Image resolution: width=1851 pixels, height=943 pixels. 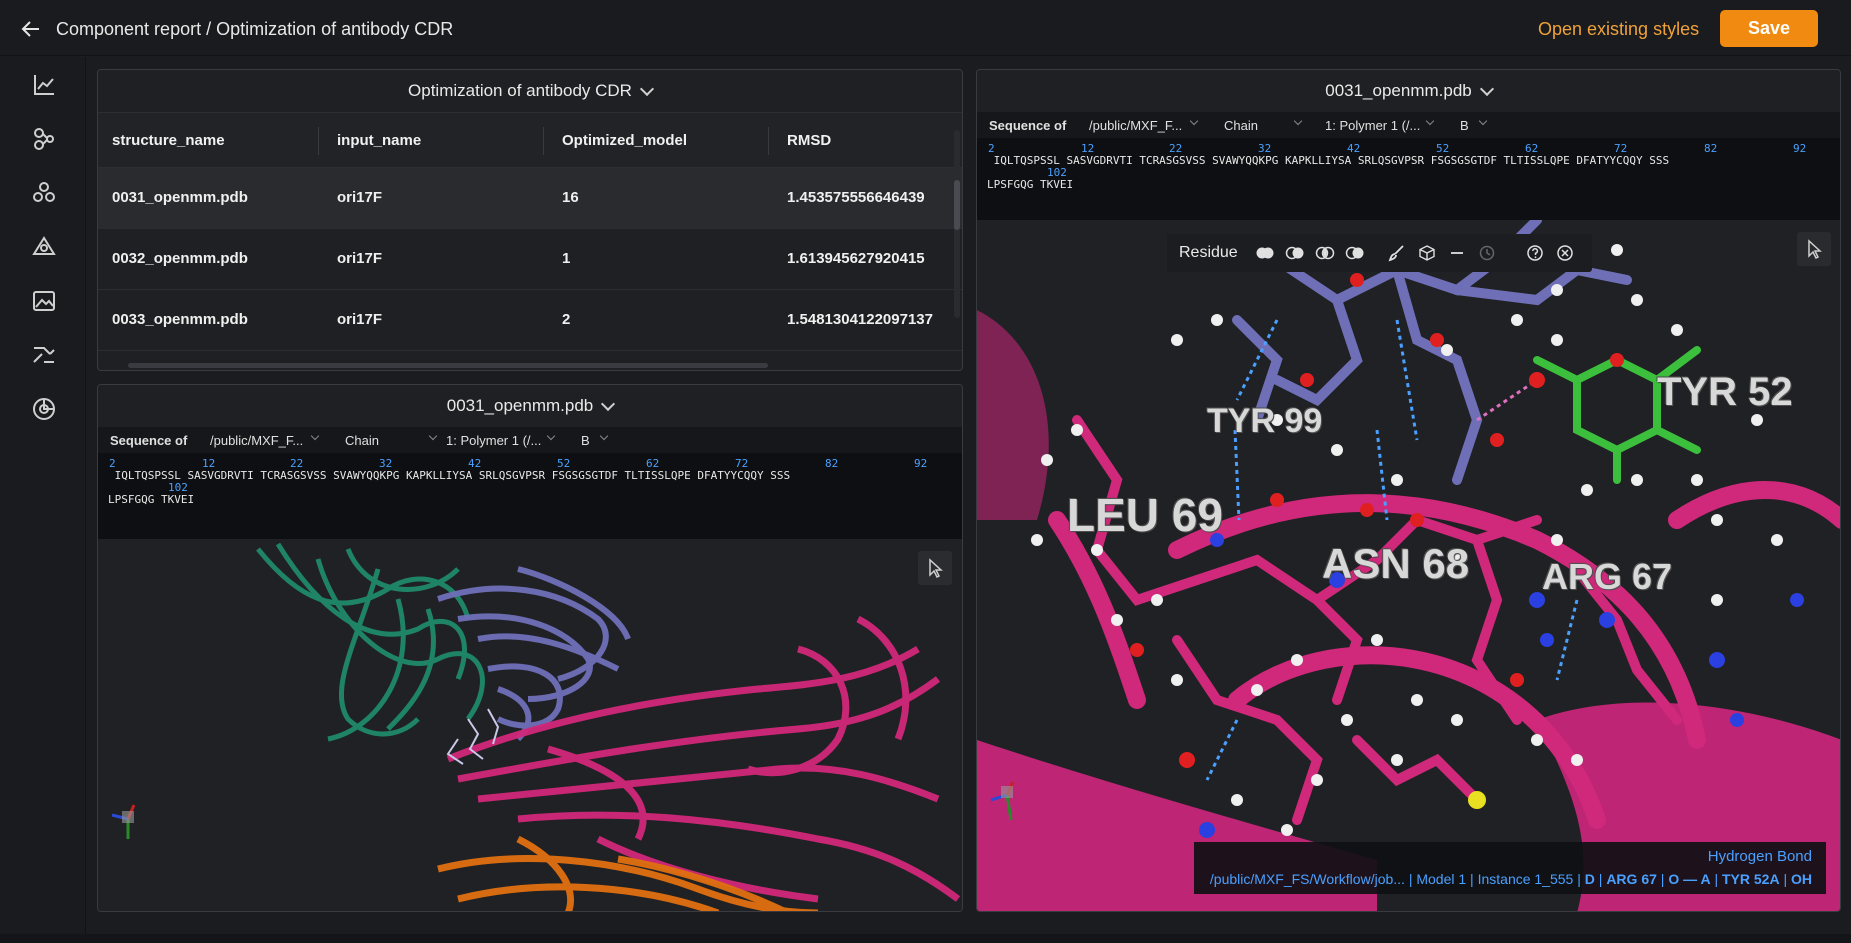 What do you see at coordinates (1487, 253) in the screenshot?
I see `history-icon` at bounding box center [1487, 253].